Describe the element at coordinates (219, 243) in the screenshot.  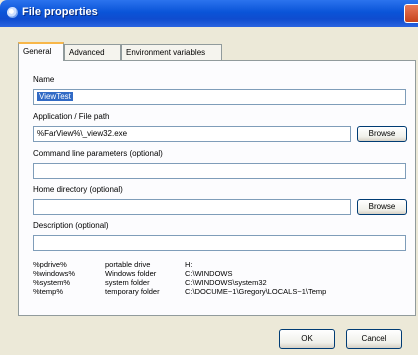
I see `description-field` at that location.